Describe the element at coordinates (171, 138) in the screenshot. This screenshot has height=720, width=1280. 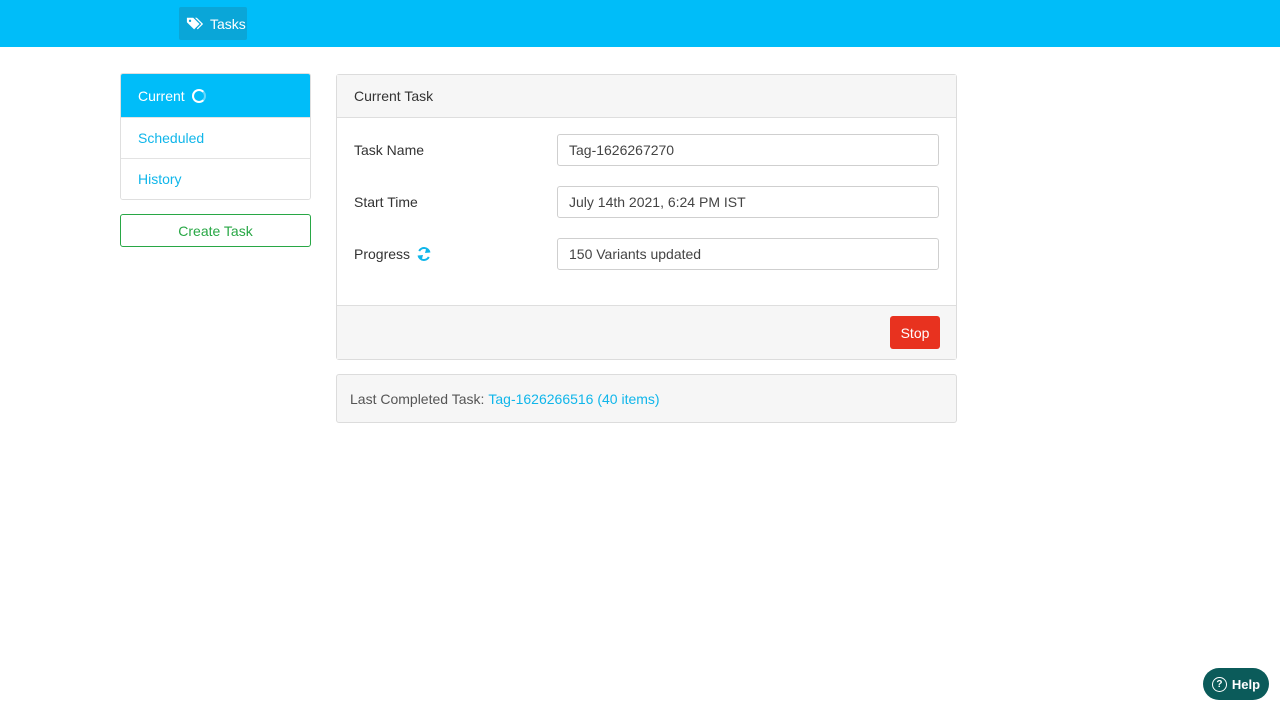
I see `sidebar-item-label: Scheduled` at that location.